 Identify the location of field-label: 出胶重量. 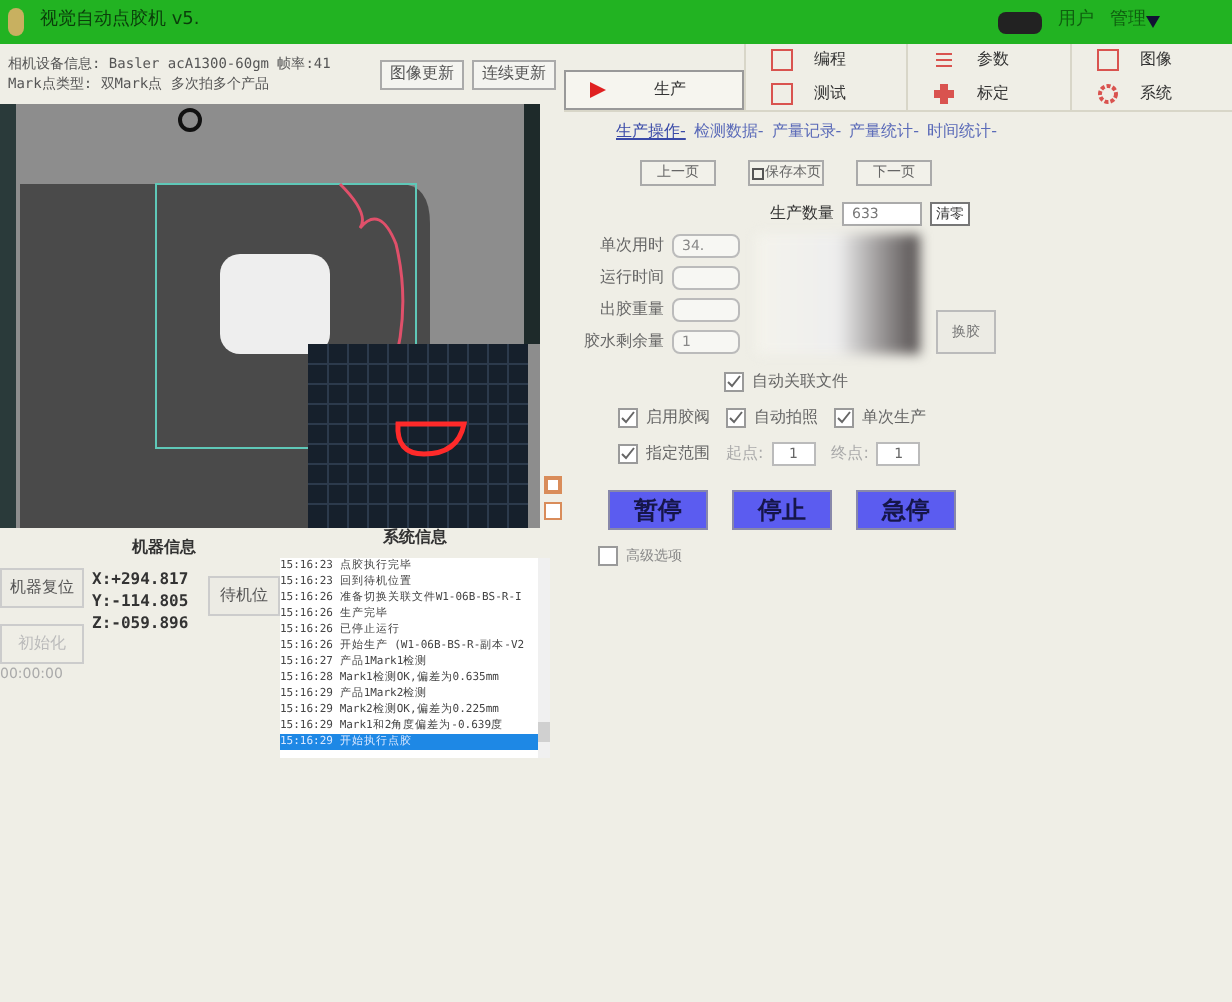
(632, 310).